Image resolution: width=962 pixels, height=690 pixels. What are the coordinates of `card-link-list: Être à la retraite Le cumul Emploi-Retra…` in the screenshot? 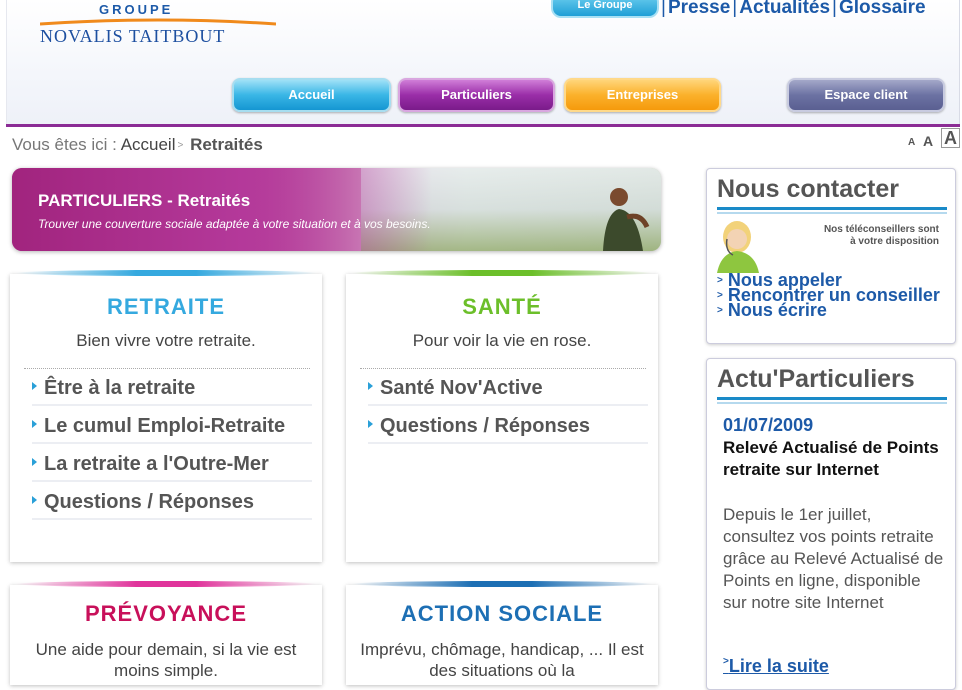 It's located at (172, 448).